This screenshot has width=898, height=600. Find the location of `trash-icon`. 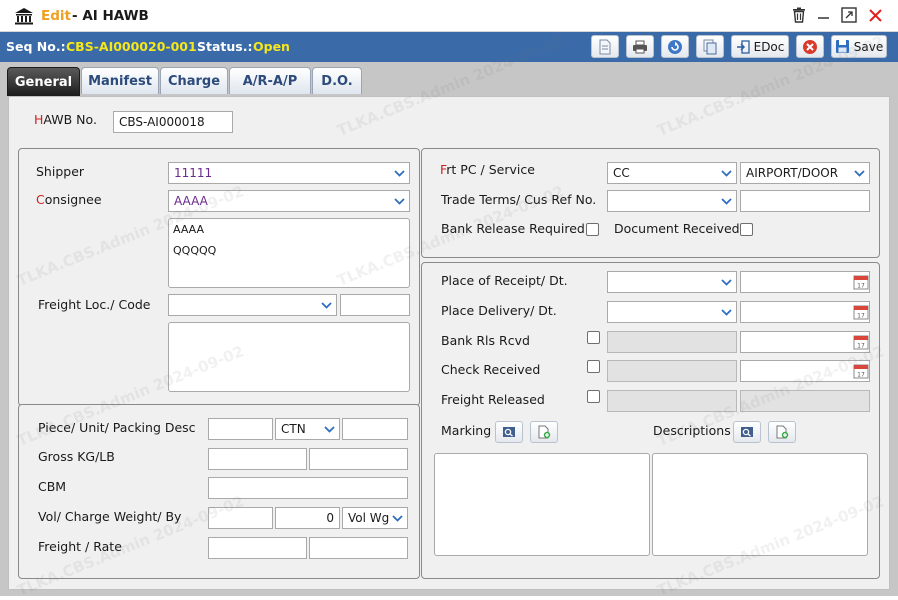

trash-icon is located at coordinates (799, 15).